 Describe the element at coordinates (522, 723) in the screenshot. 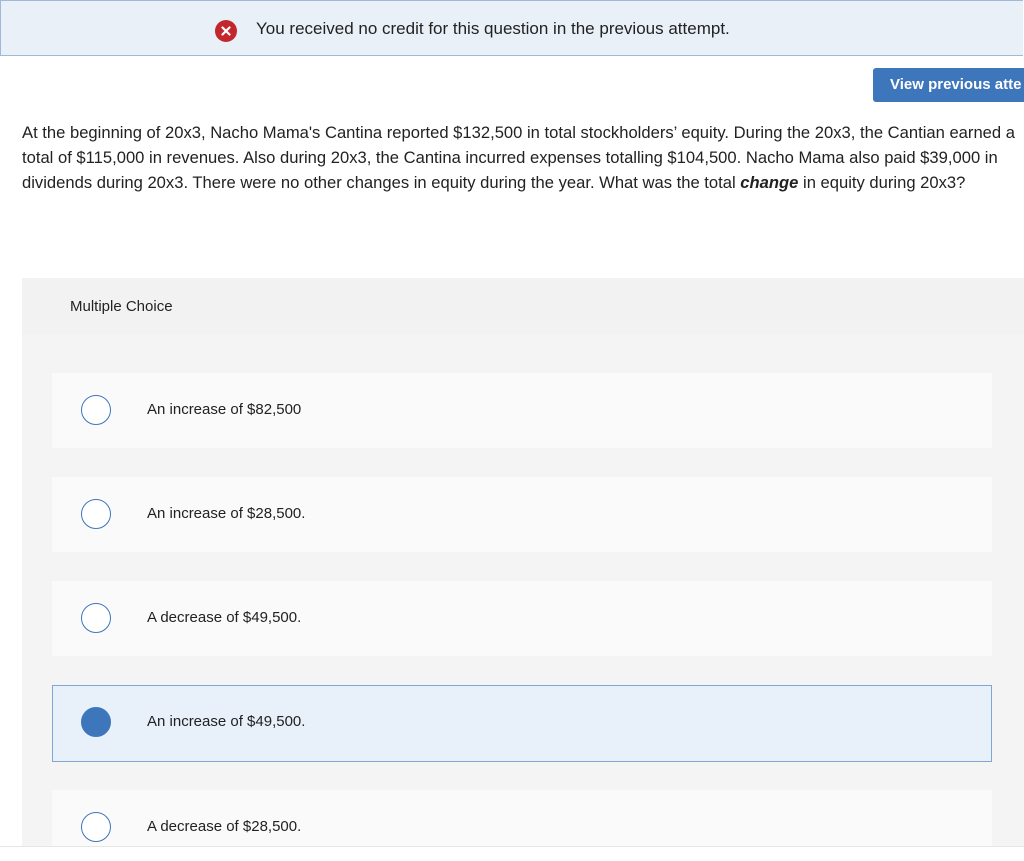

I see `answer-option-selected: An increase of $49,500.` at that location.